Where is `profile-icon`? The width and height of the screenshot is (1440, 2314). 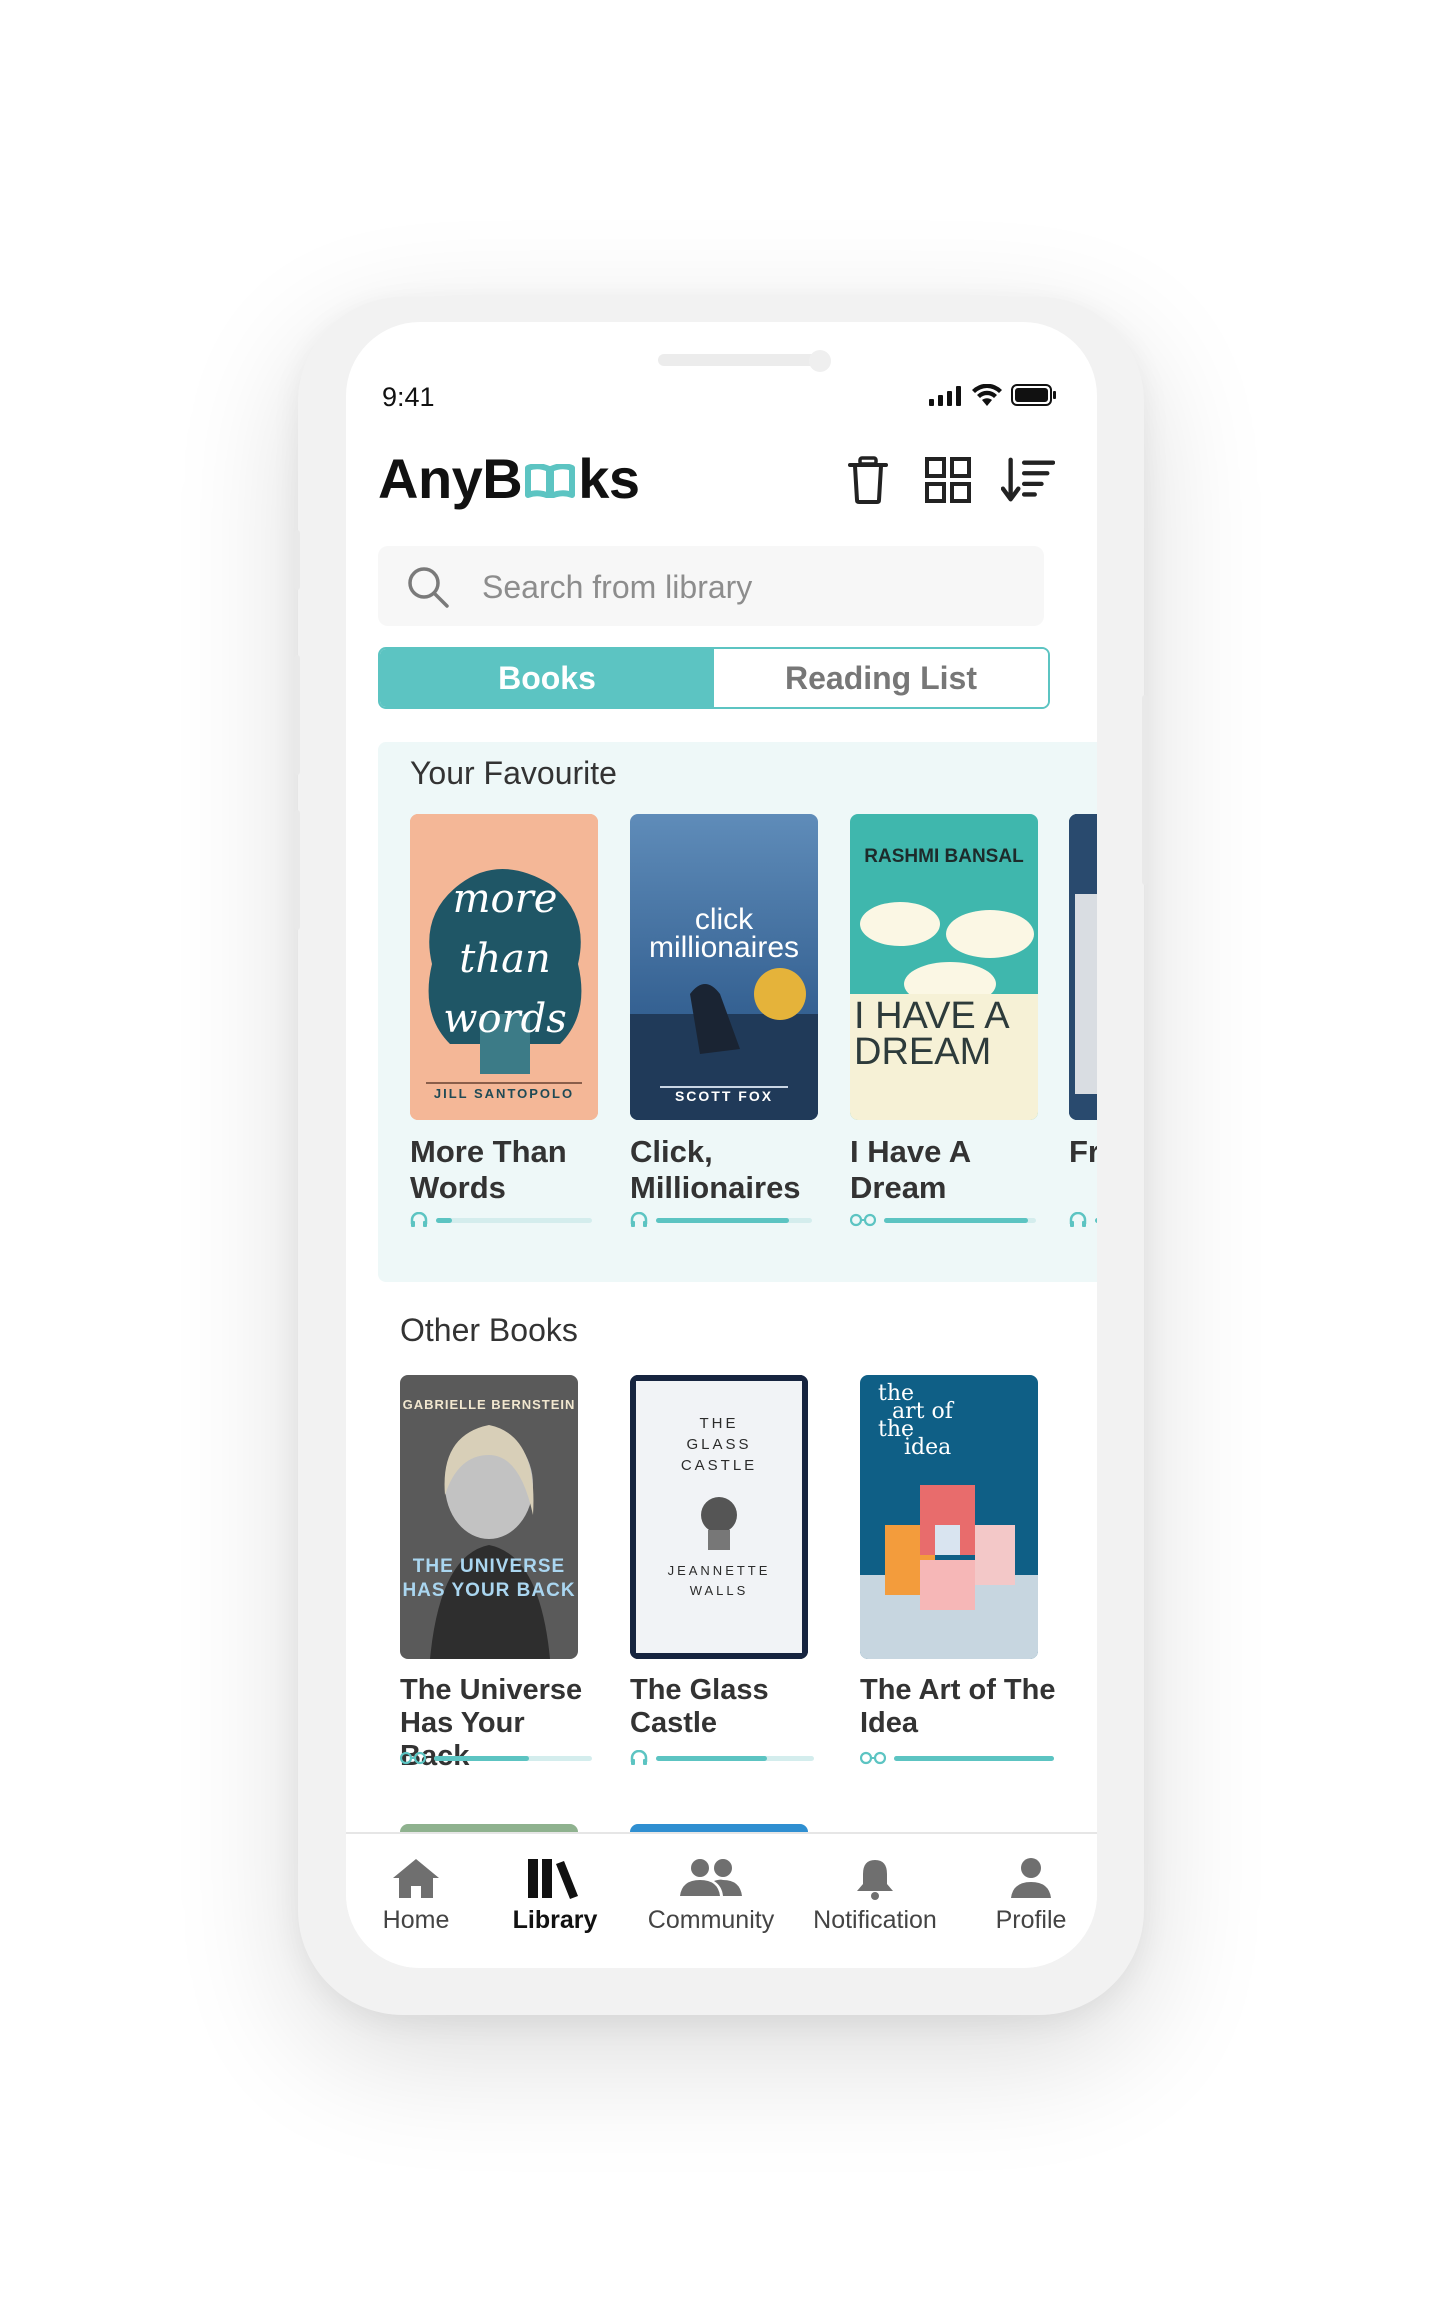 profile-icon is located at coordinates (1031, 1878).